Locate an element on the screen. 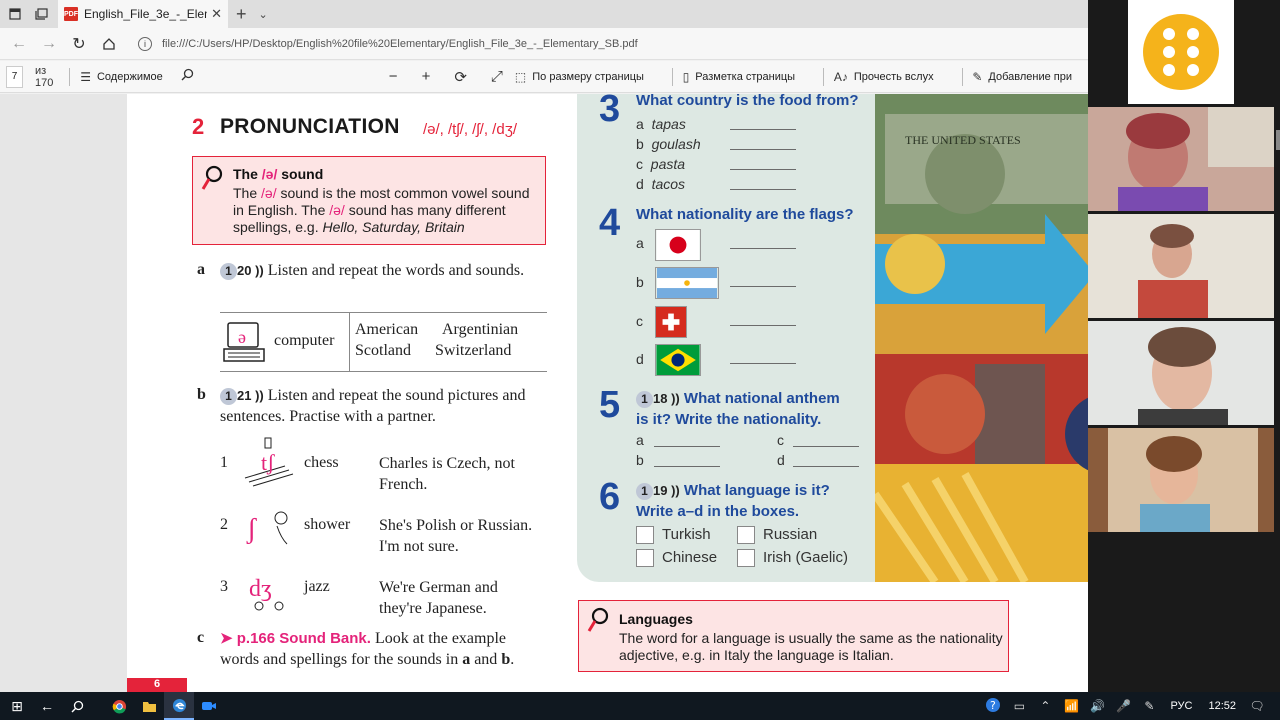  tabs-icon is located at coordinates (41, 14).